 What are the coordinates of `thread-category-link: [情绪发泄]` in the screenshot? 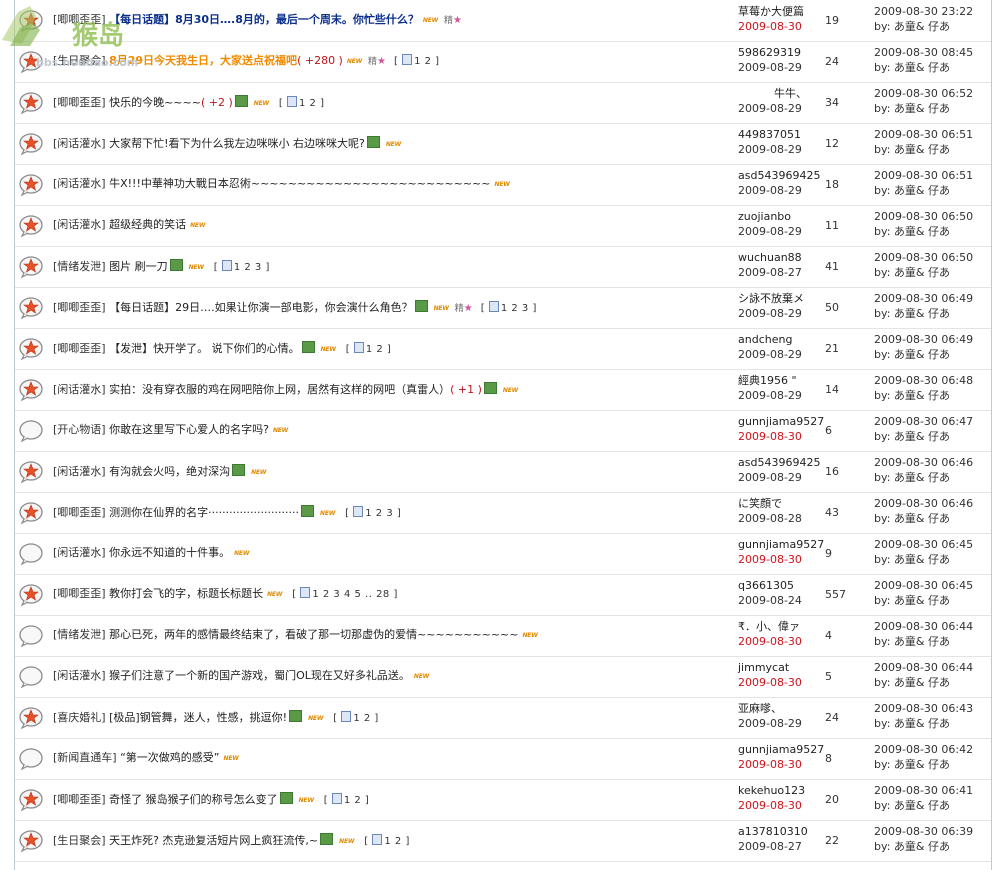 It's located at (79, 266).